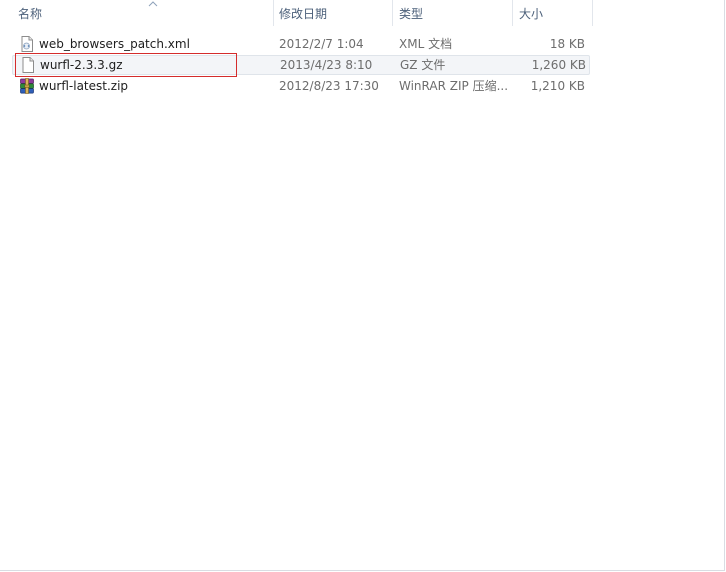  What do you see at coordinates (27, 86) in the screenshot?
I see `winrar-archive-icon` at bounding box center [27, 86].